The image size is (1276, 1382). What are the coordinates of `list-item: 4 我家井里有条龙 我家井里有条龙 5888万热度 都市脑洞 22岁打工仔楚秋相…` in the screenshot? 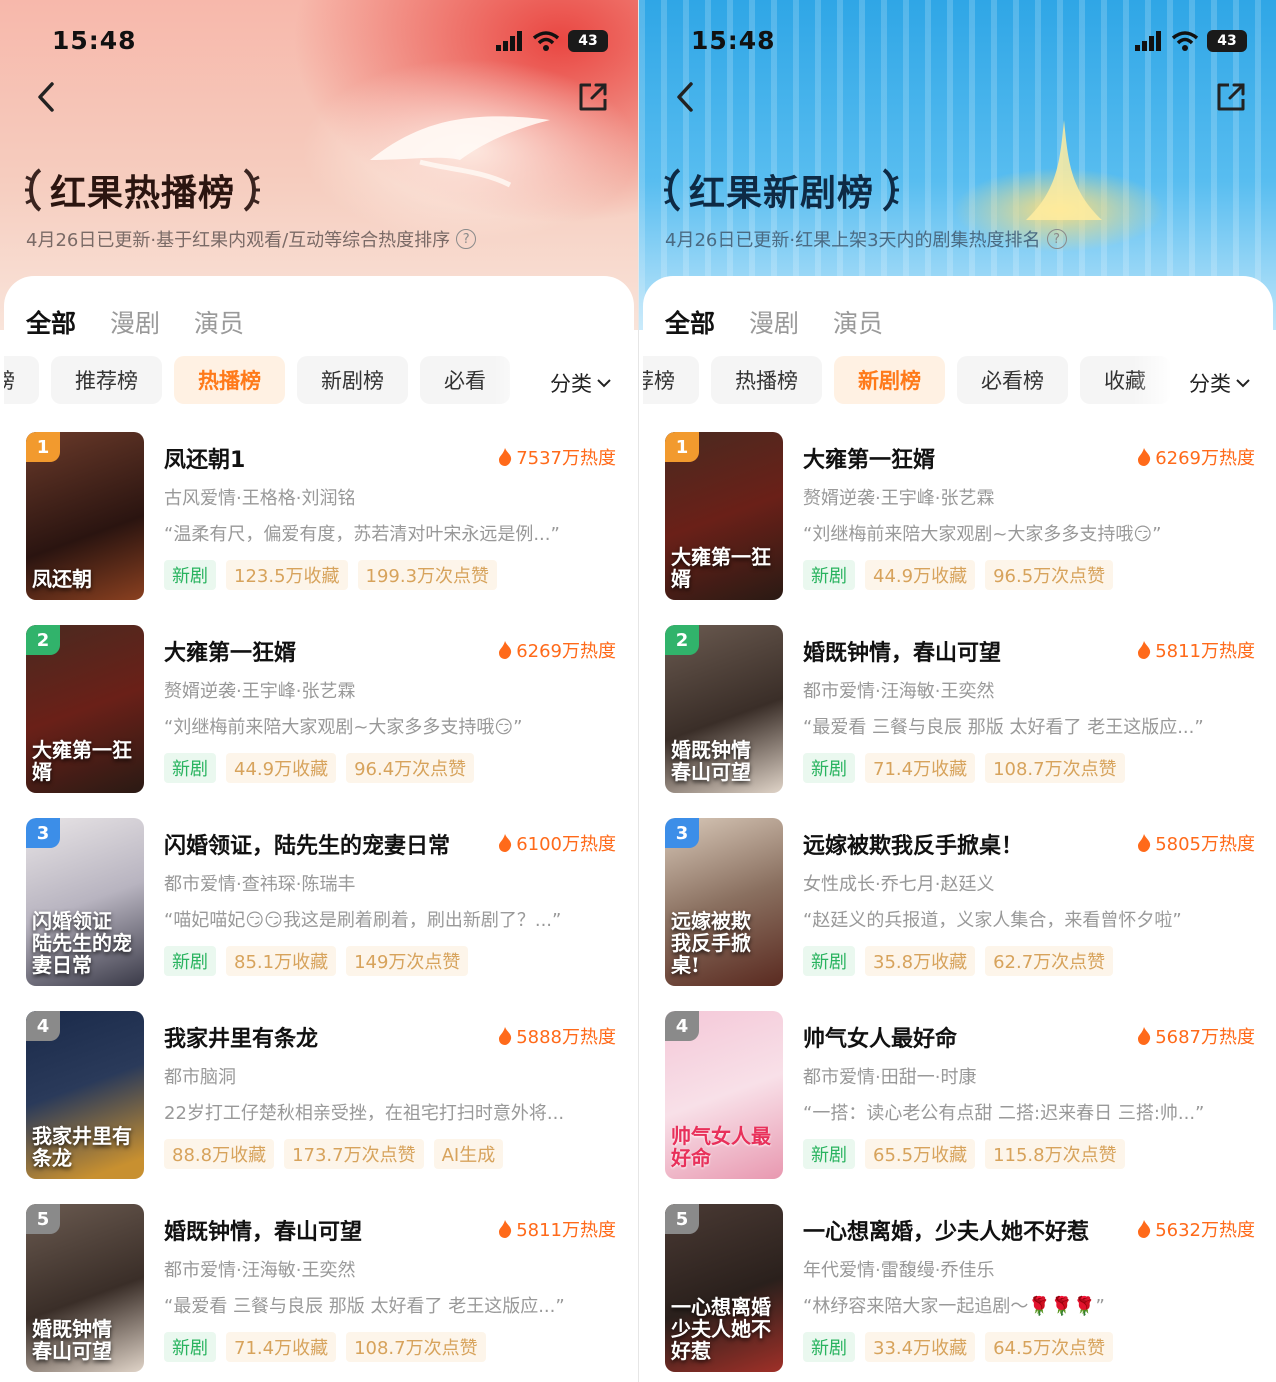 It's located at (321, 1095).